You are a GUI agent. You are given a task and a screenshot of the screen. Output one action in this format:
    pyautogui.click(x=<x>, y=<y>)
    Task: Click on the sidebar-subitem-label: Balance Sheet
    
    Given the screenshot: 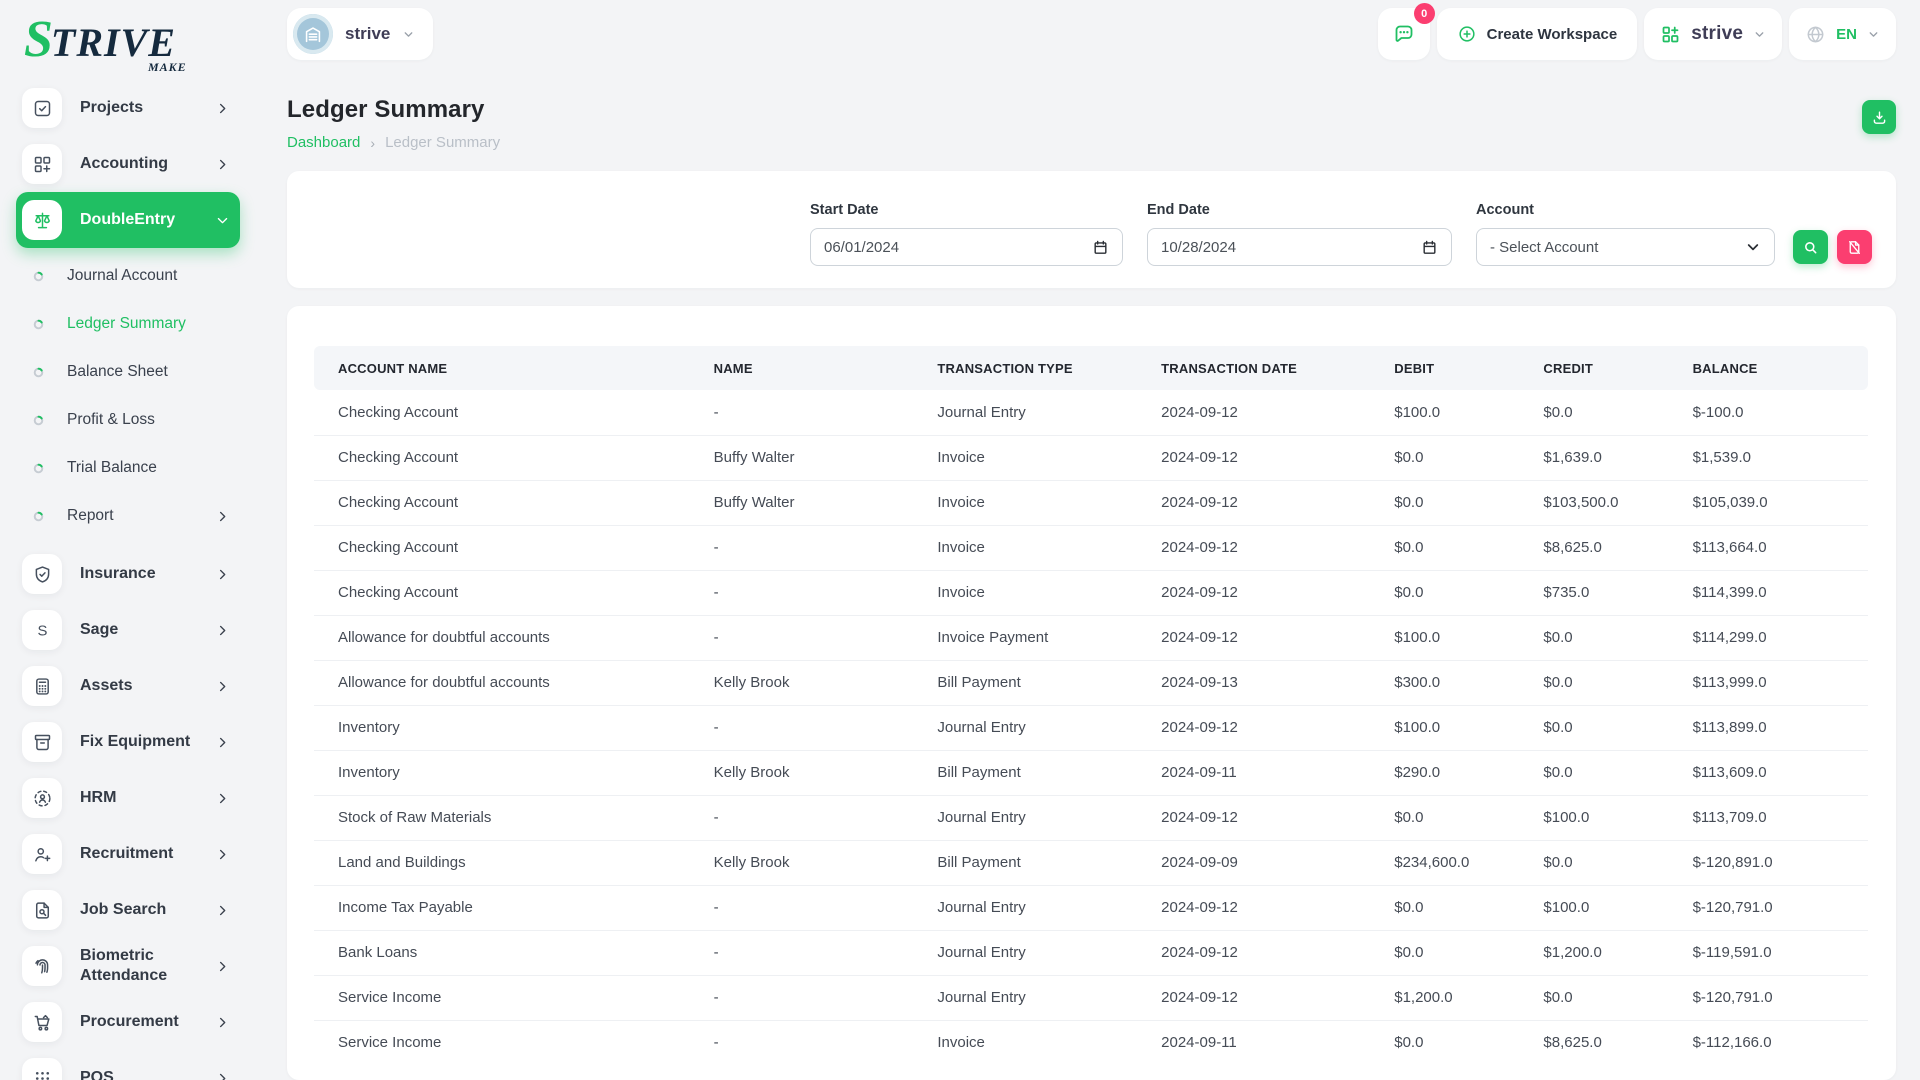 What is the action you would take?
    pyautogui.click(x=117, y=371)
    